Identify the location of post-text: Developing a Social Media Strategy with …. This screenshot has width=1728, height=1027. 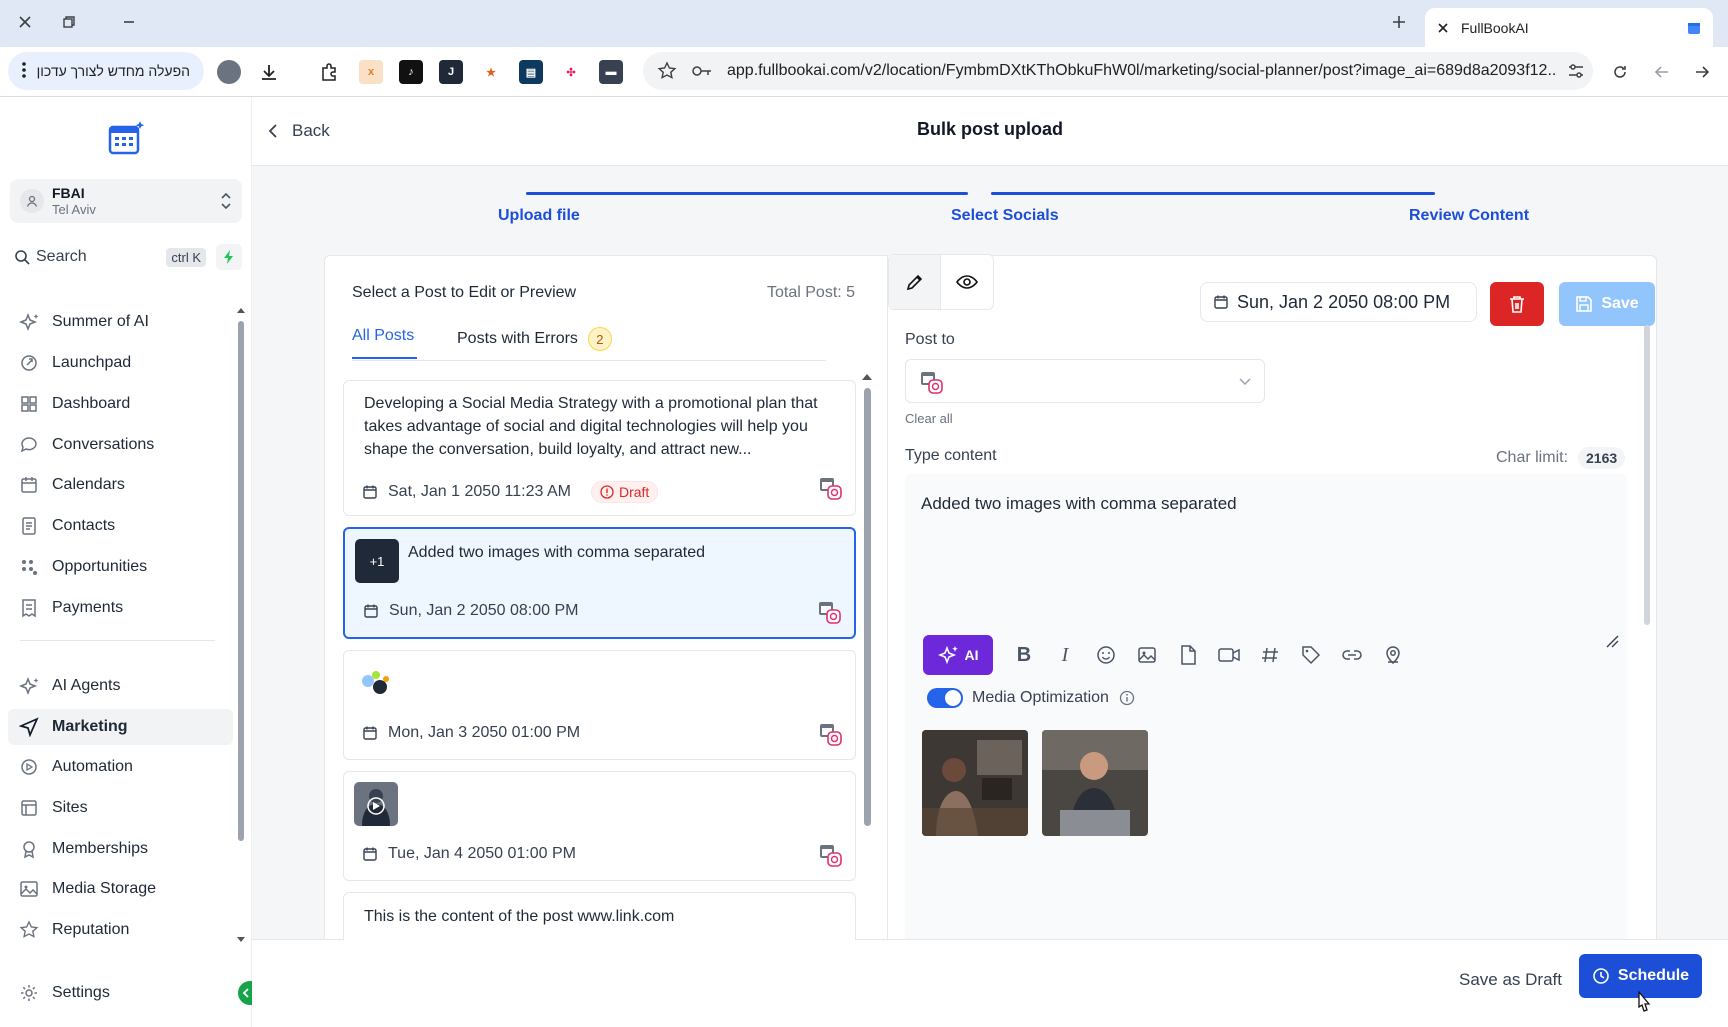
(591, 426).